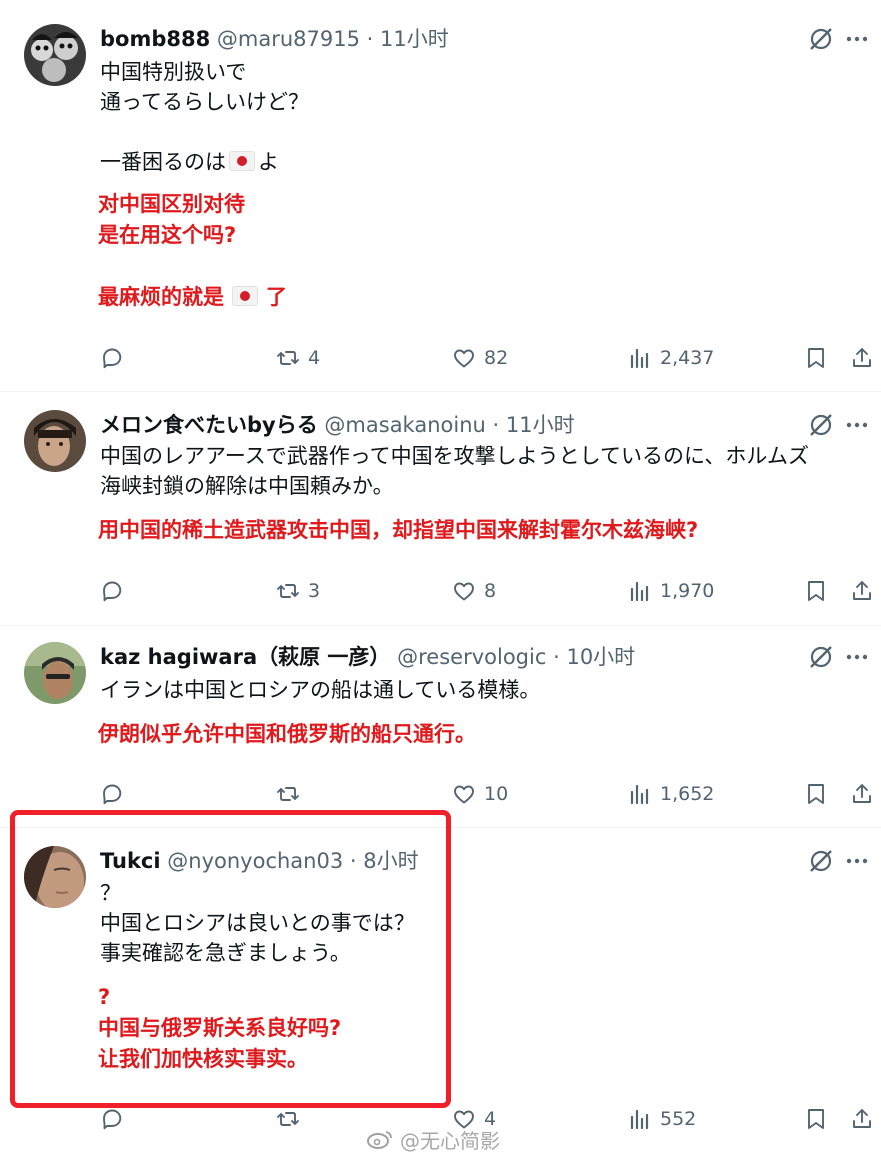 This screenshot has height=1158, width=881. Describe the element at coordinates (209, 425) in the screenshot. I see `display-name: メロン食べたいbyらる` at that location.